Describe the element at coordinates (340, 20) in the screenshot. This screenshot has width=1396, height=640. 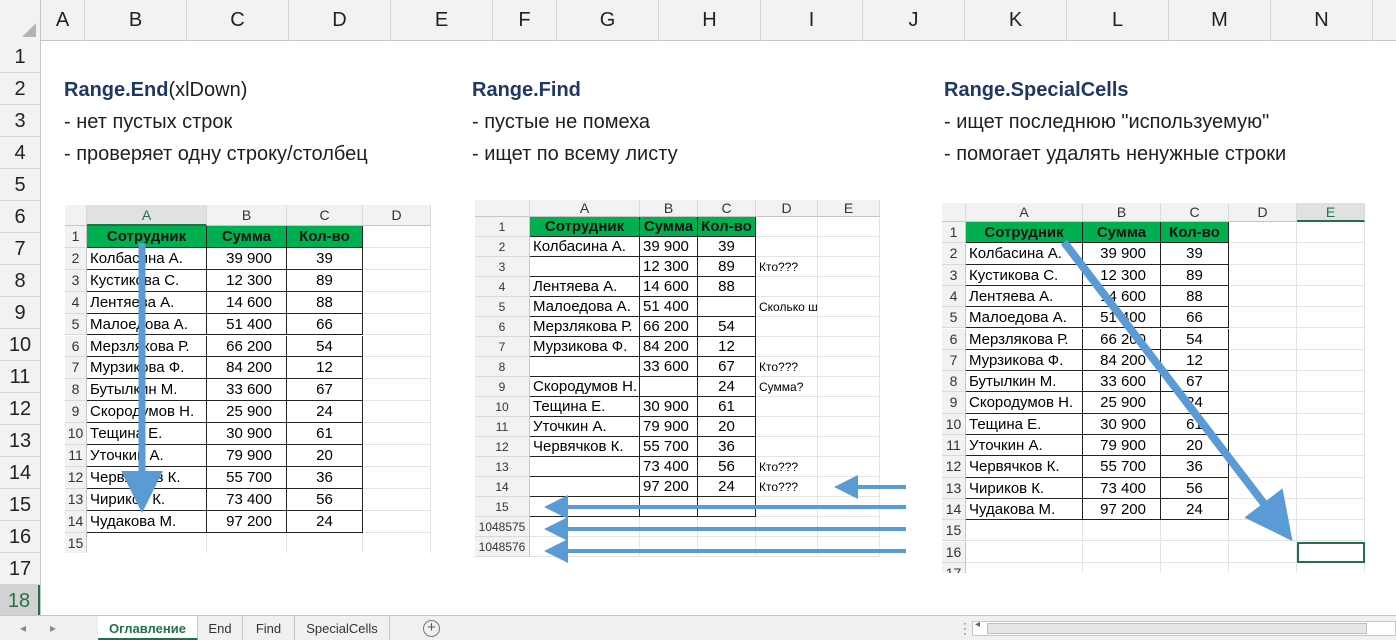
I see `column-header-d: D` at that location.